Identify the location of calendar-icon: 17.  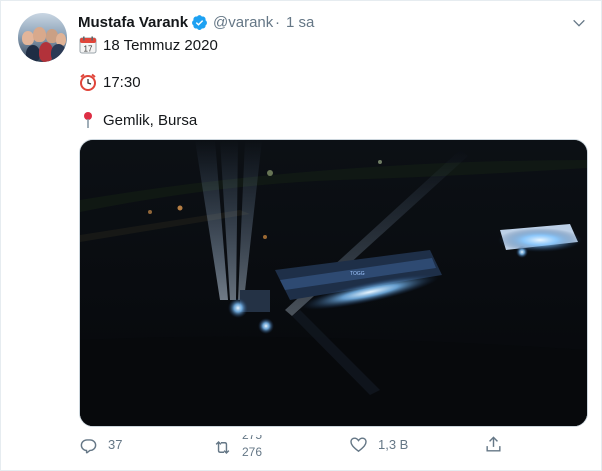
(88, 45).